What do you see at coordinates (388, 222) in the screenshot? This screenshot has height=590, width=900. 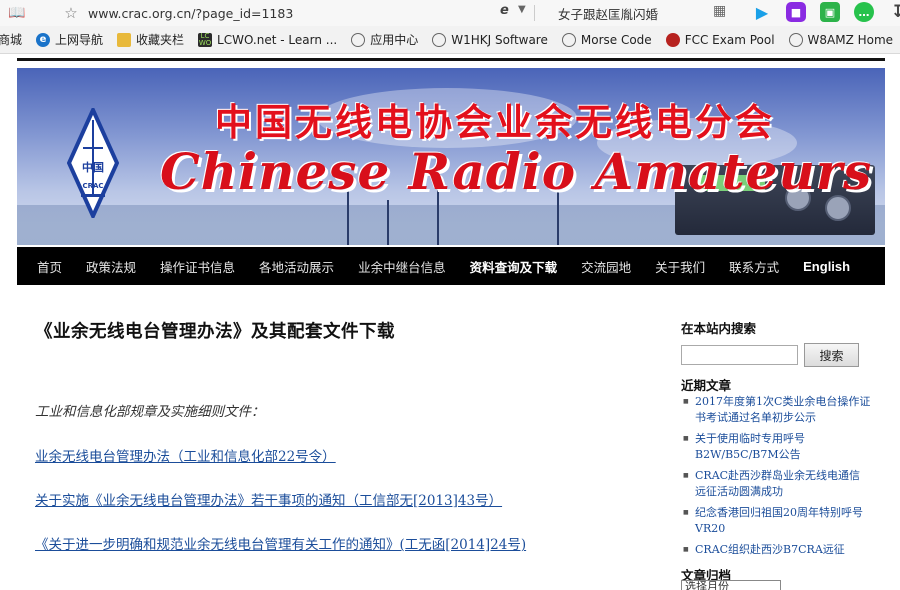 I see `antenna-tower-icon` at bounding box center [388, 222].